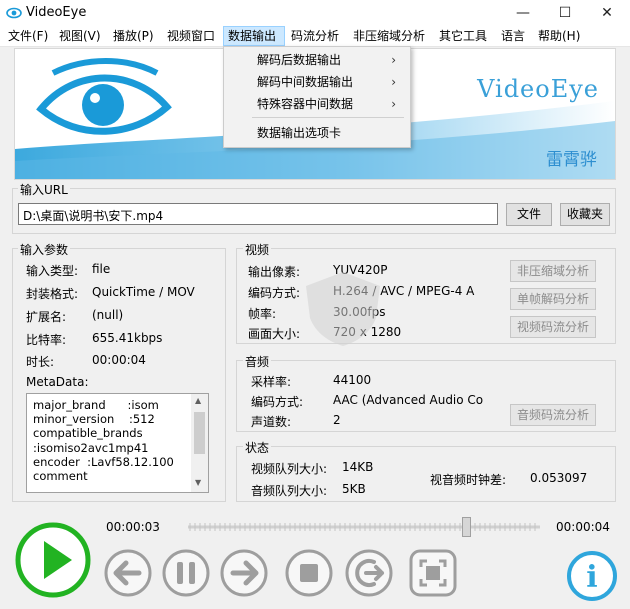 The height and width of the screenshot is (609, 630). I want to click on seek-bar, so click(364, 527).